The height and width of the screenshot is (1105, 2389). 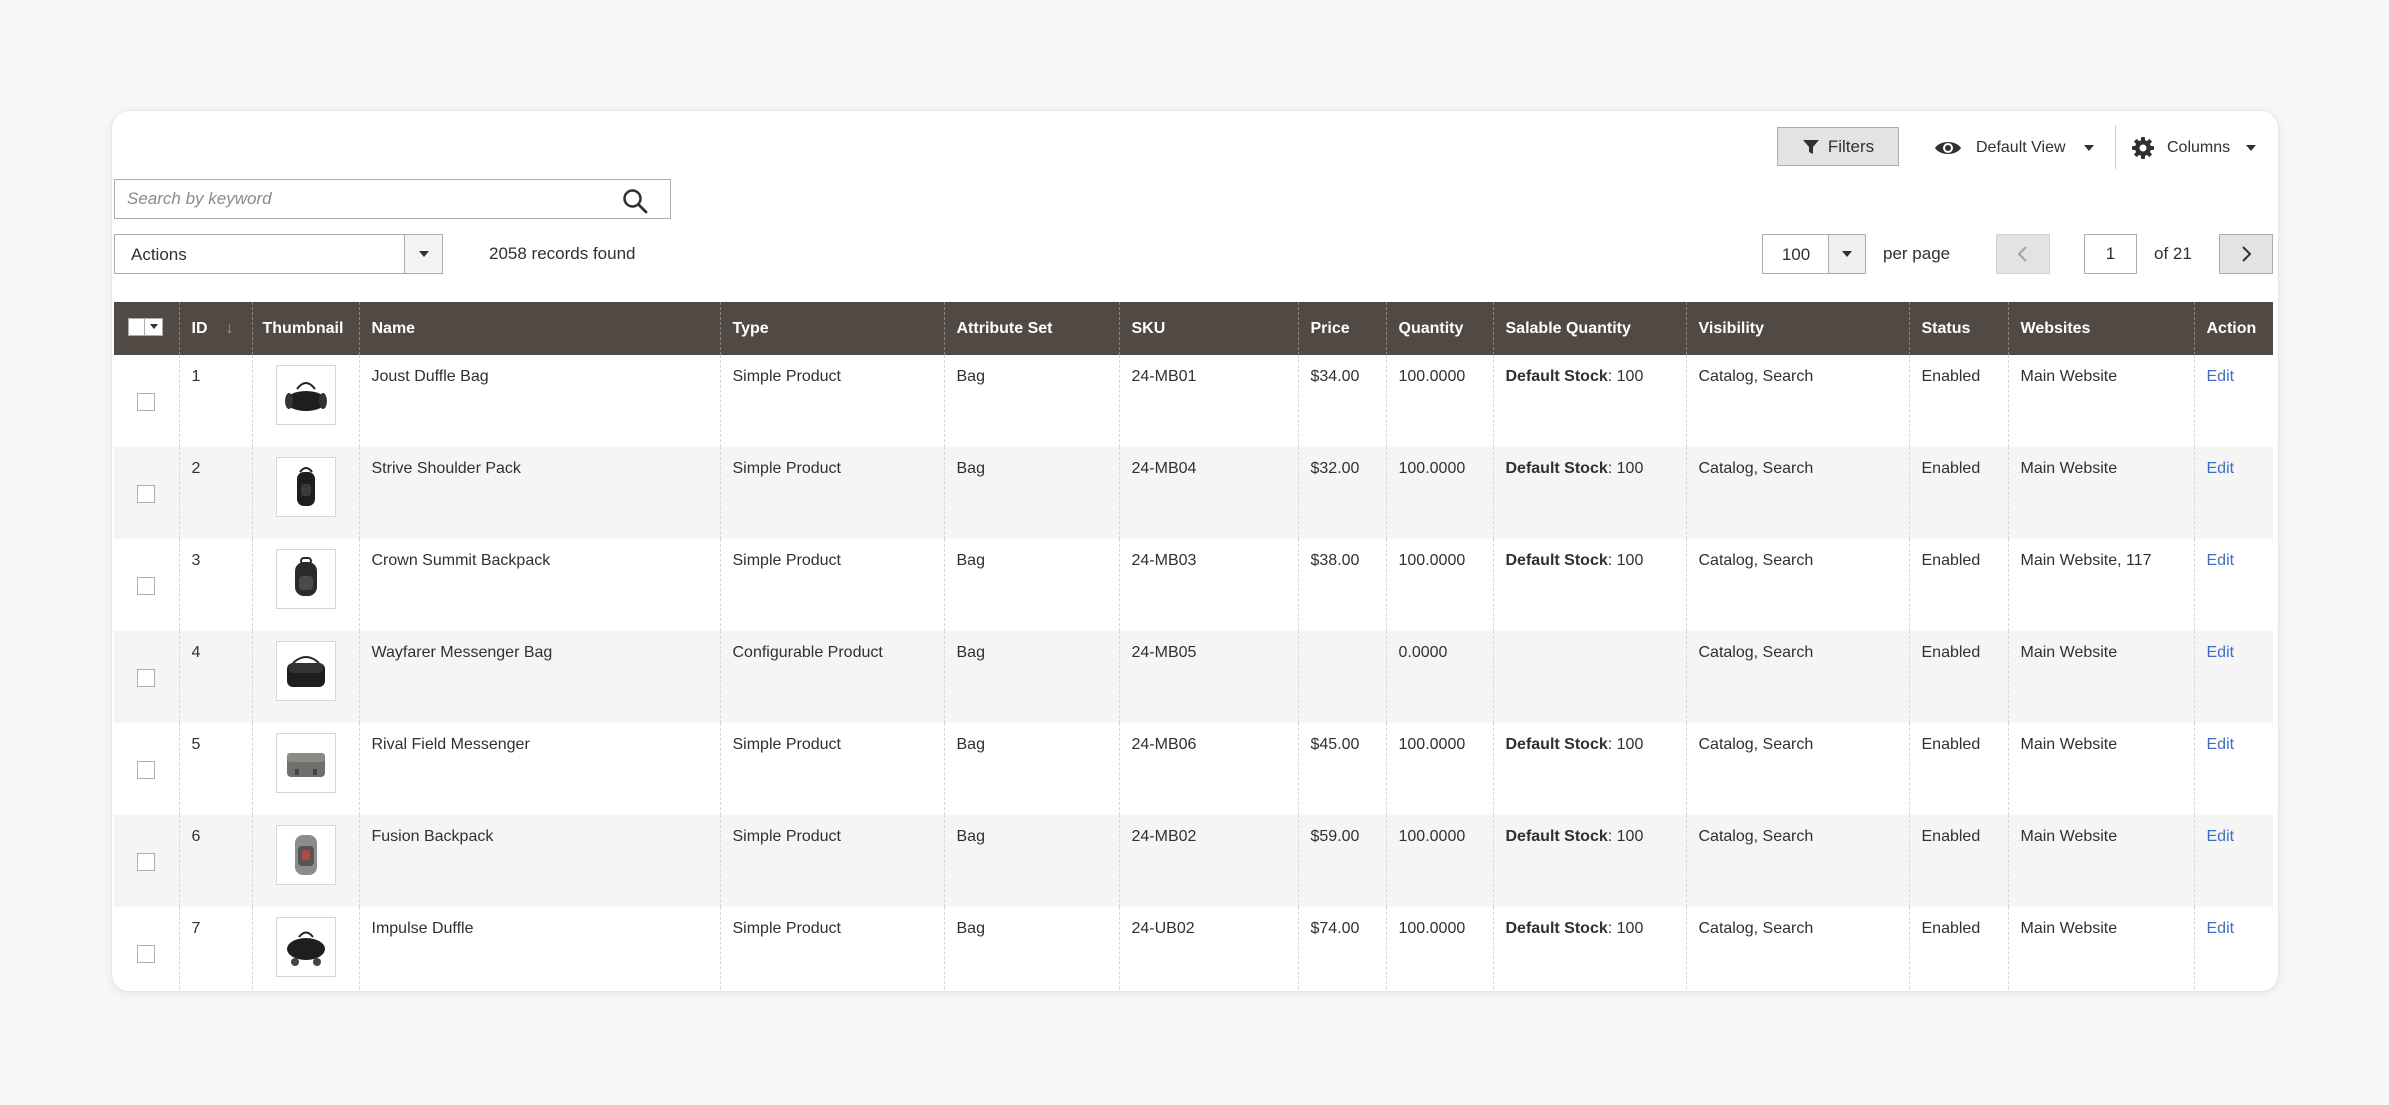 I want to click on chevron-left-icon, so click(x=2022, y=254).